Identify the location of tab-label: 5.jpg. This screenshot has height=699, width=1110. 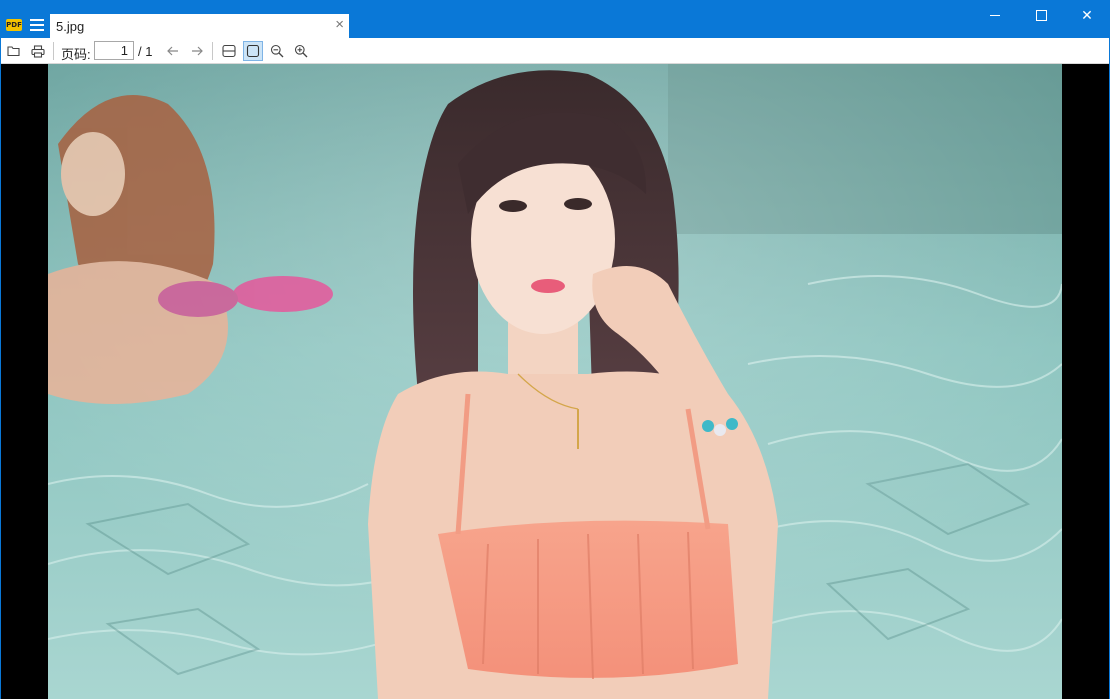
(70, 26).